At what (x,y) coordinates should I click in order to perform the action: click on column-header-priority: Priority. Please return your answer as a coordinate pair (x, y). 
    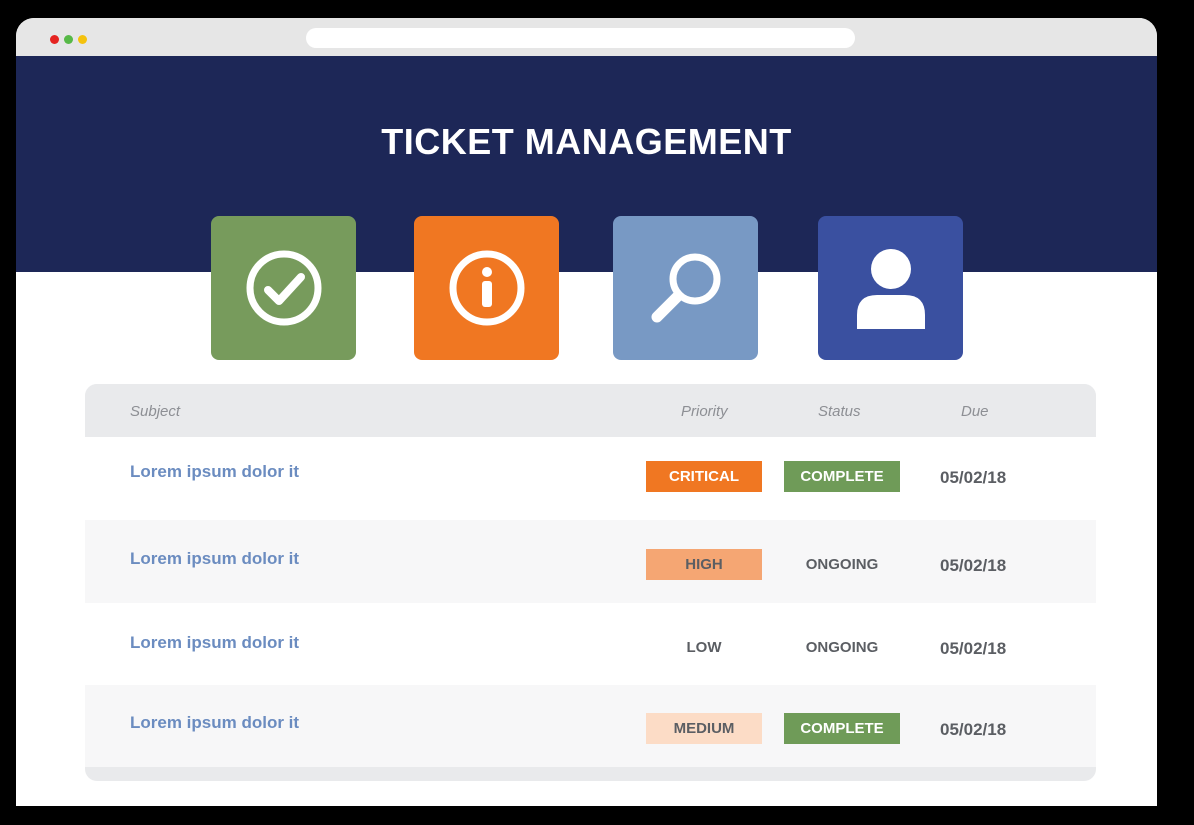
    Looking at the image, I should click on (704, 411).